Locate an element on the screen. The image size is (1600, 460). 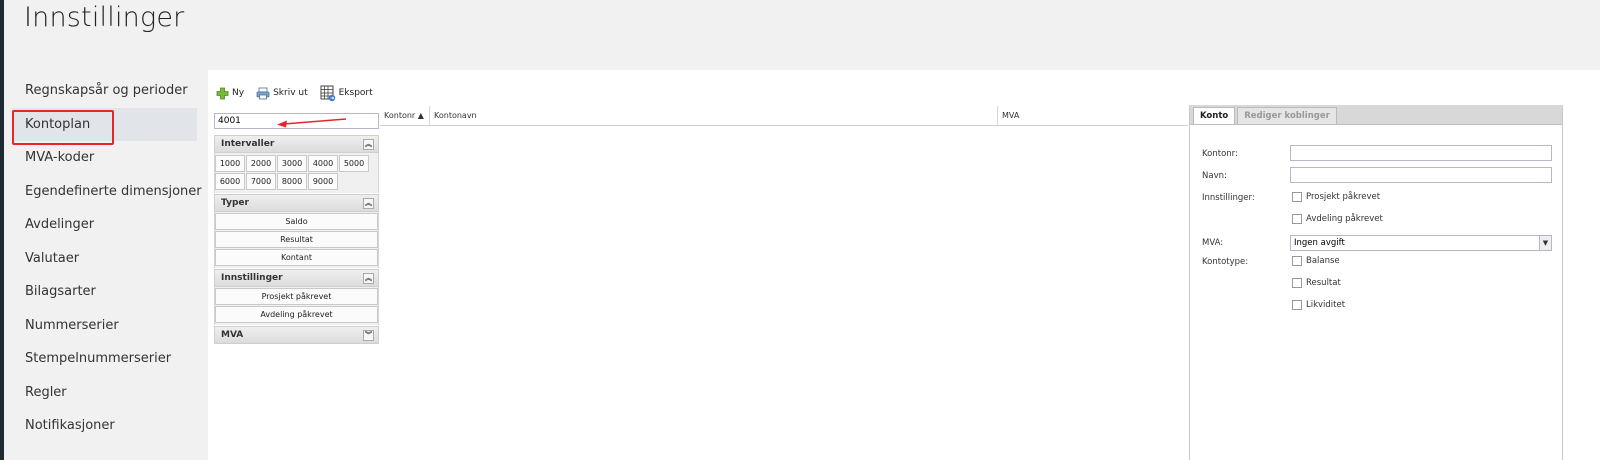
prosjekt-checkbox-label: Prosjekt påkrevet is located at coordinates (1343, 197).